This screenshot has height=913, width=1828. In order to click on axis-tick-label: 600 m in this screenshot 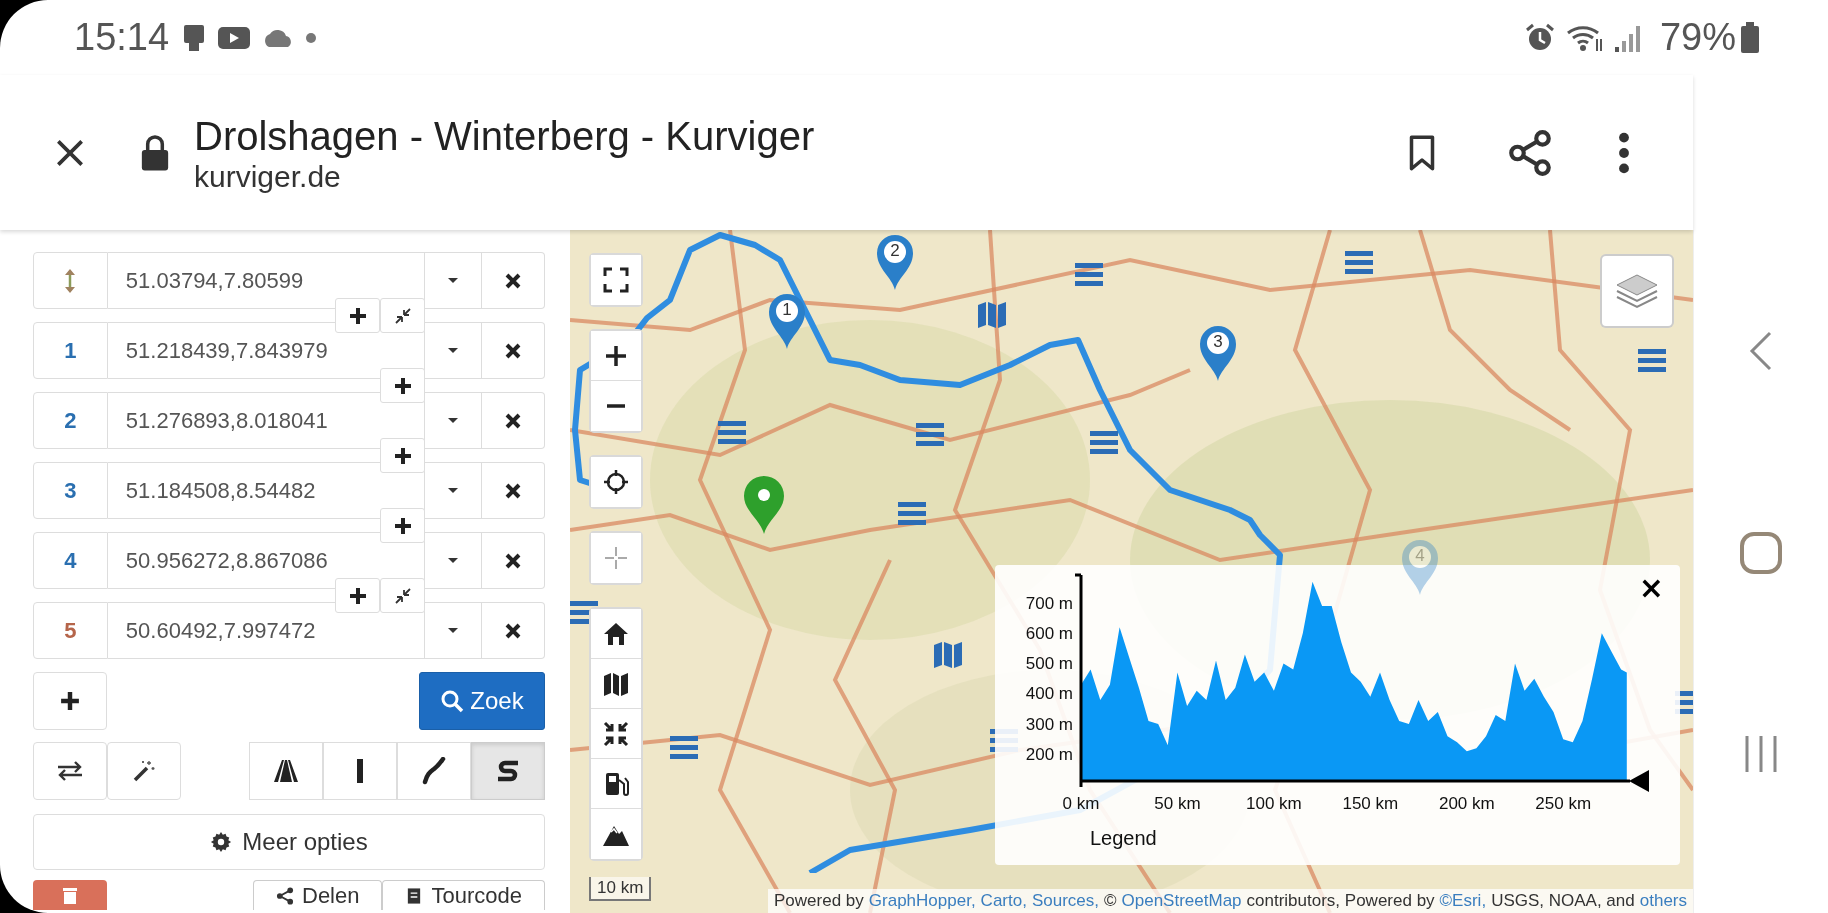, I will do `click(1049, 633)`.